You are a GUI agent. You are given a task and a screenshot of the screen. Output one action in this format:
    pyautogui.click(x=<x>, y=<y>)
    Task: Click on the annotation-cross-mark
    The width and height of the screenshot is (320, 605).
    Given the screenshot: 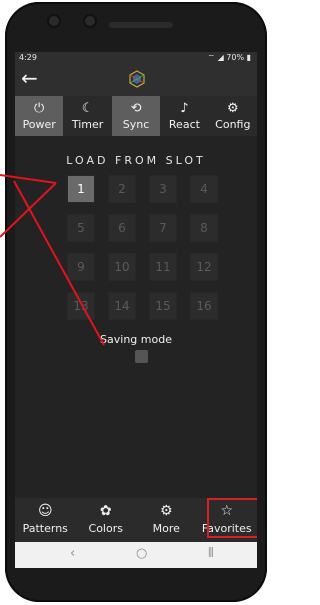 What is the action you would take?
    pyautogui.click(x=52, y=260)
    